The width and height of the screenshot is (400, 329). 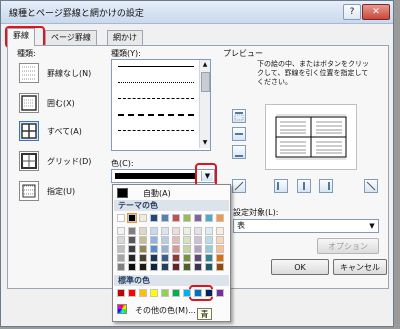 What do you see at coordinates (281, 186) in the screenshot?
I see `border-left-button` at bounding box center [281, 186].